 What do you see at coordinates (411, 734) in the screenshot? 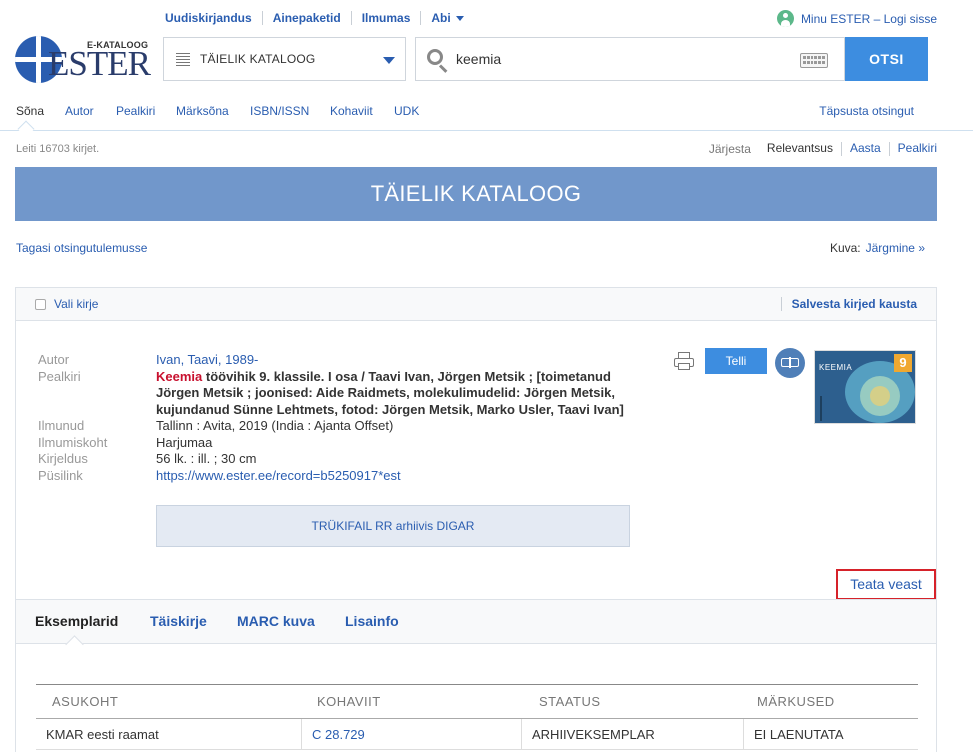
I see `call-number-link: C 28.729` at bounding box center [411, 734].